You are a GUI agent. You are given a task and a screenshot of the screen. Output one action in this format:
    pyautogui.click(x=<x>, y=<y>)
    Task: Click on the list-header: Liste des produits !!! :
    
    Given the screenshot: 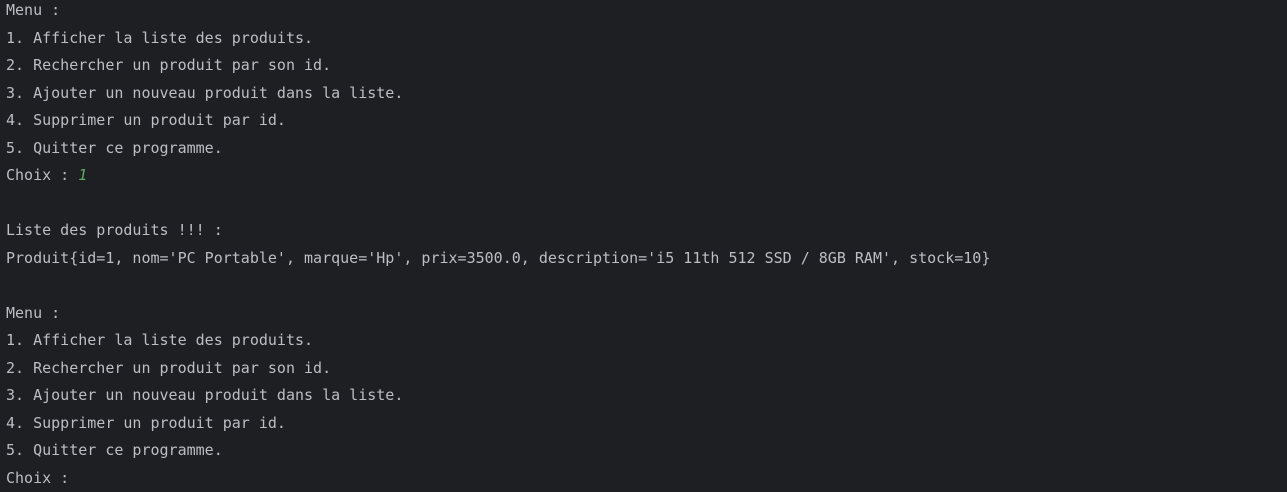 What is the action you would take?
    pyautogui.click(x=646, y=231)
    